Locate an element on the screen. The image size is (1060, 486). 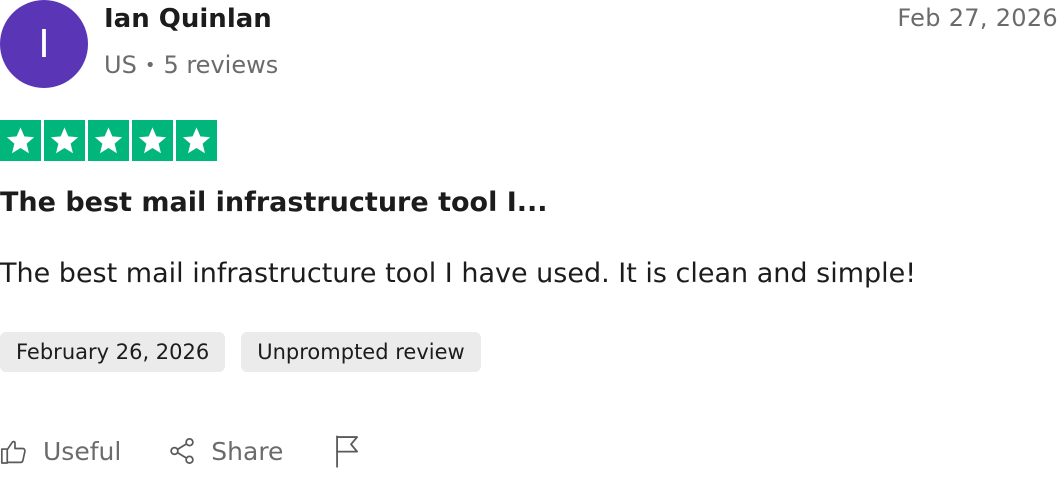
flag-icon is located at coordinates (348, 451).